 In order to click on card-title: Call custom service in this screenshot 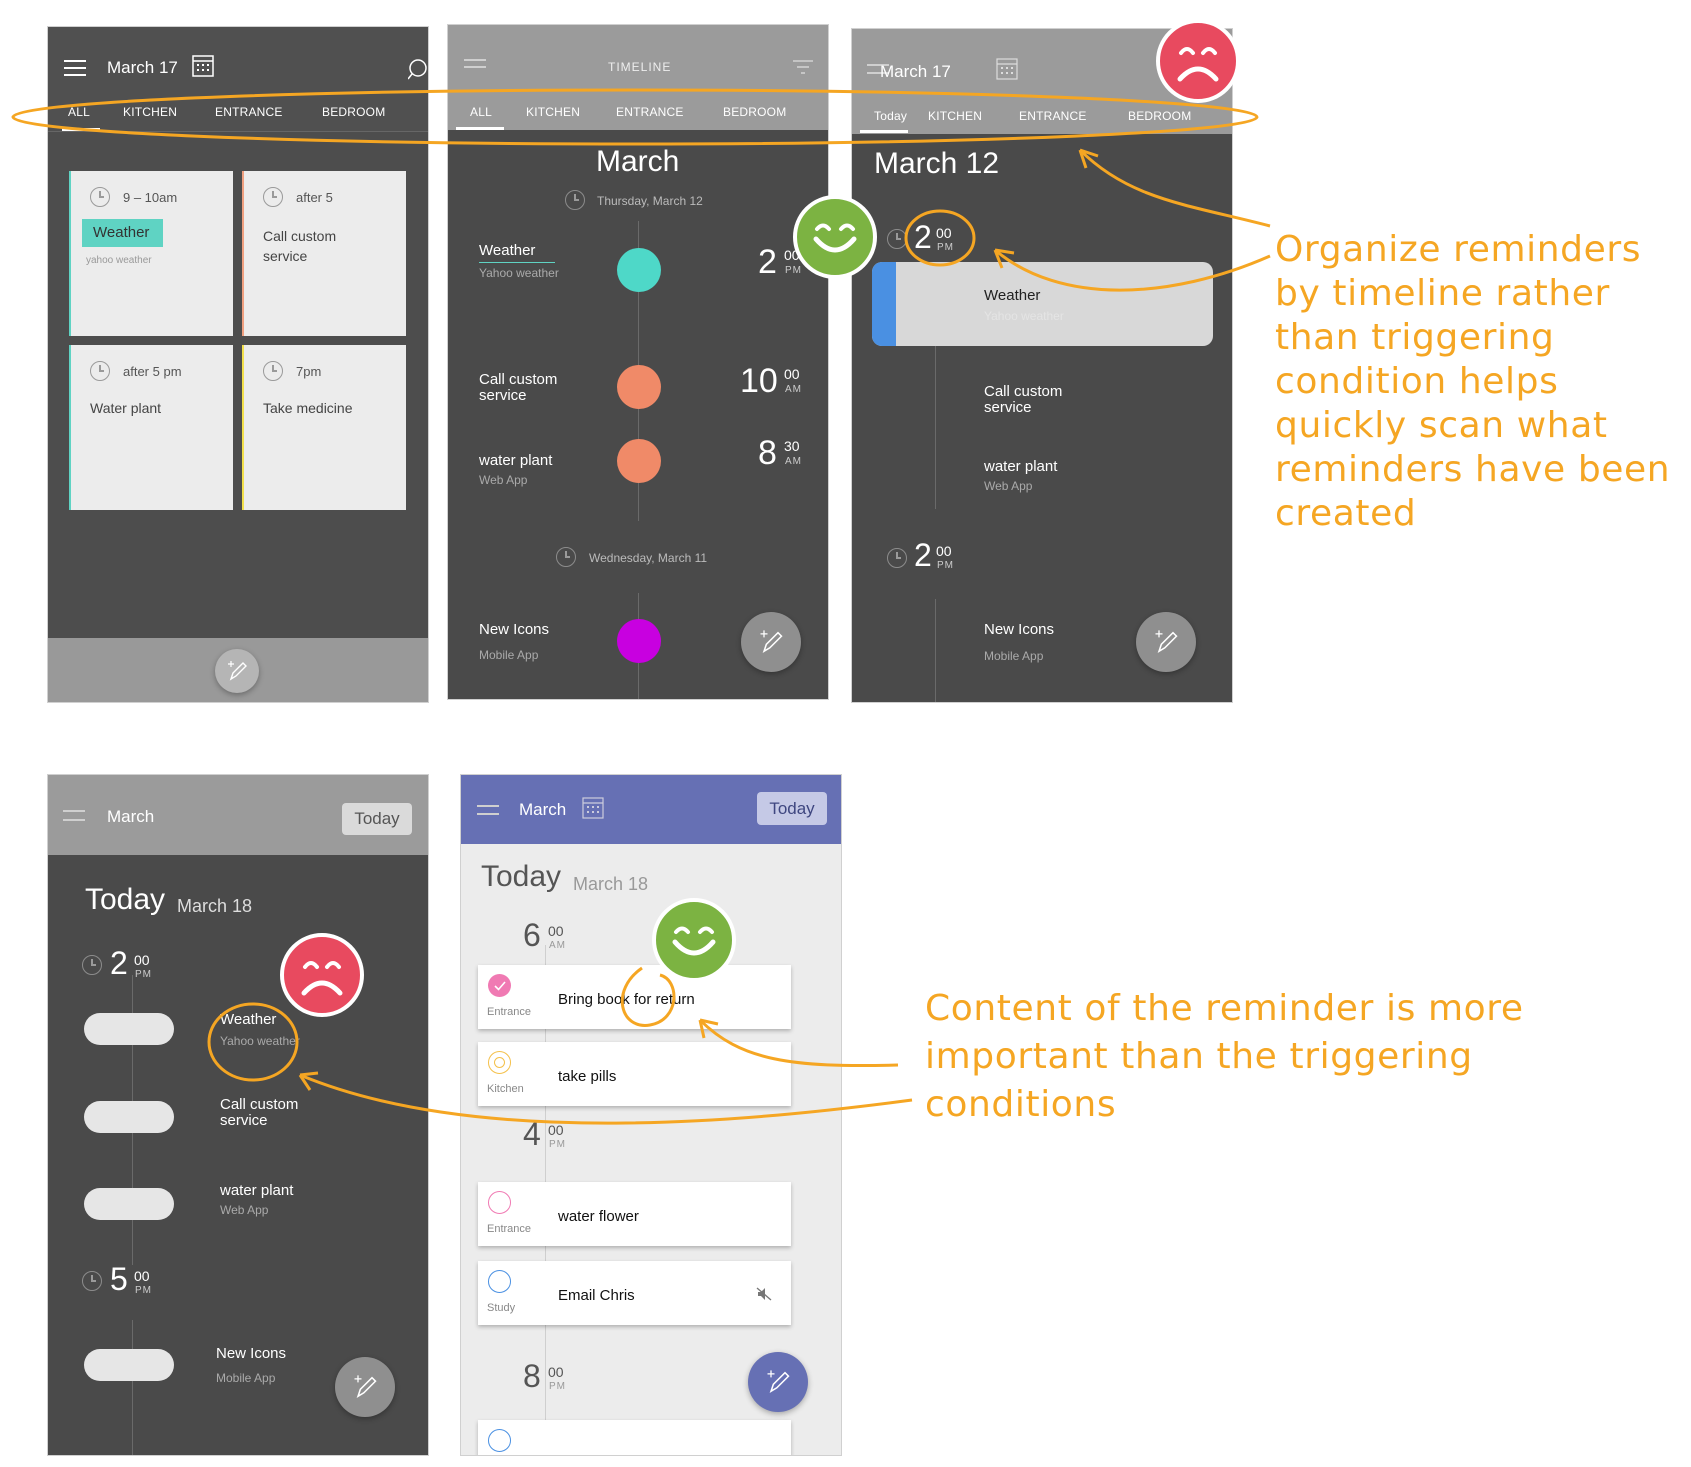, I will do `click(300, 246)`.